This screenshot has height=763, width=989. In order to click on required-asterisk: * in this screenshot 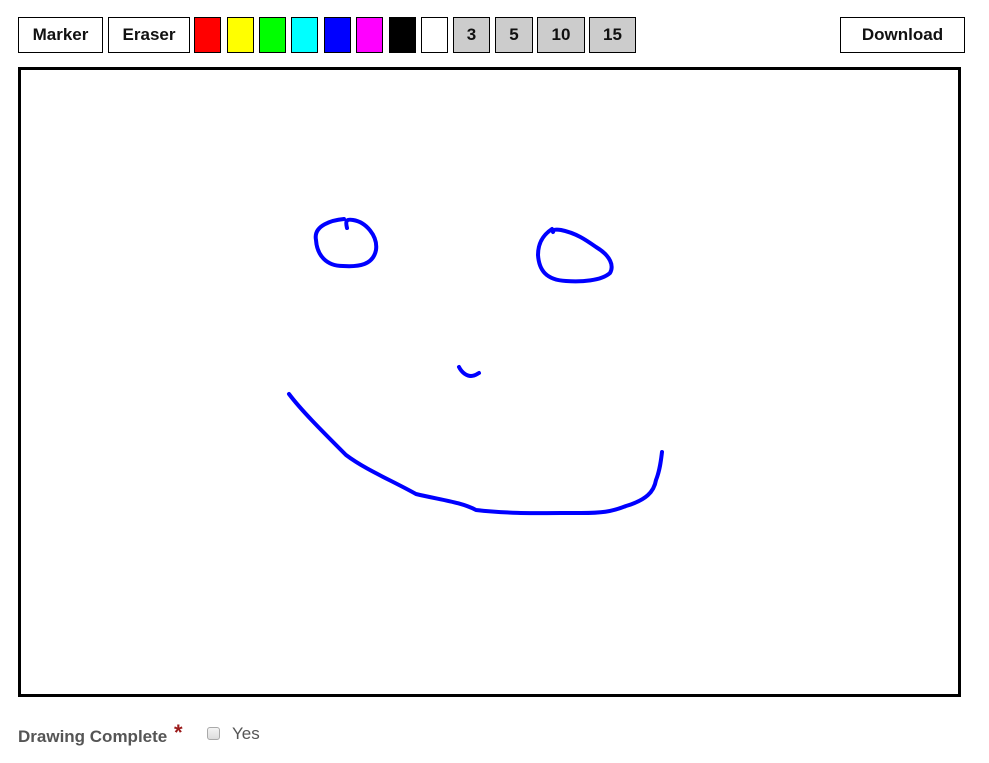, I will do `click(178, 732)`.